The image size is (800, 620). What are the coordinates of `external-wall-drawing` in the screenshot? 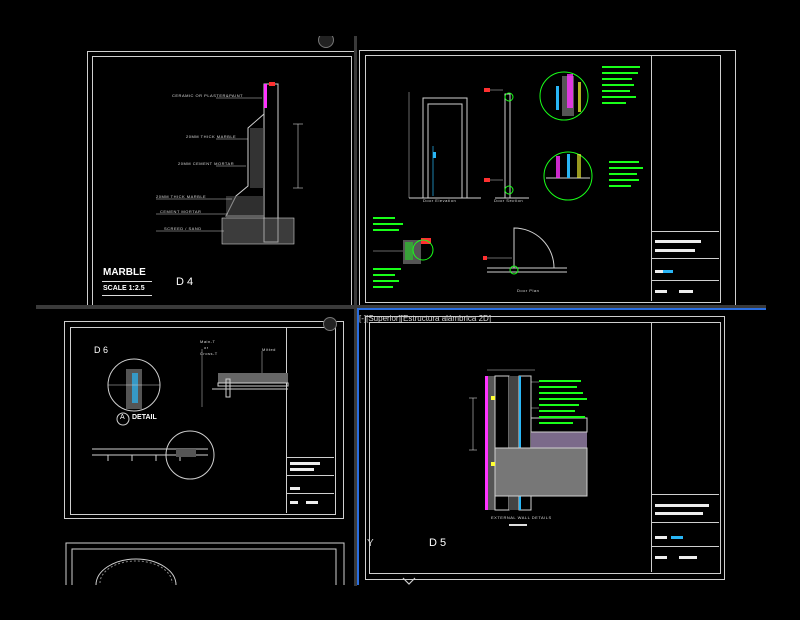 It's located at (528, 440).